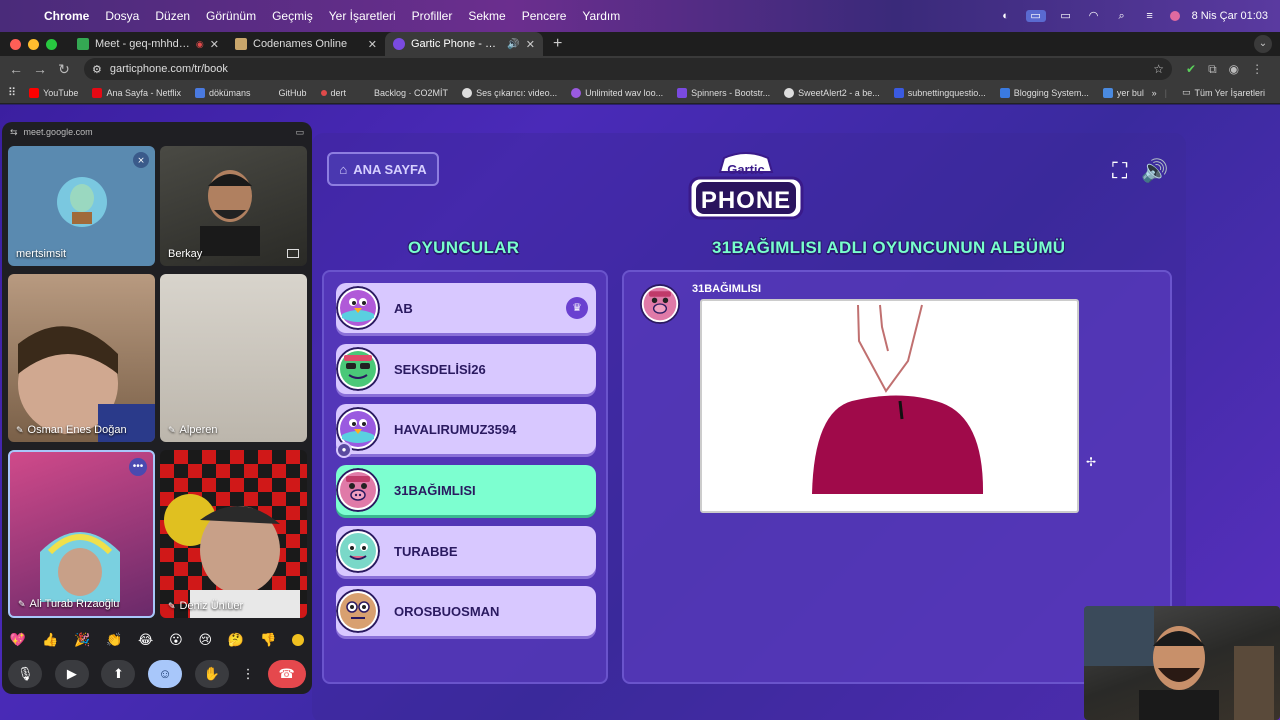 The height and width of the screenshot is (720, 1280). What do you see at coordinates (404, 92) in the screenshot?
I see `bookmark-item: Backlog · CO2MİT` at bounding box center [404, 92].